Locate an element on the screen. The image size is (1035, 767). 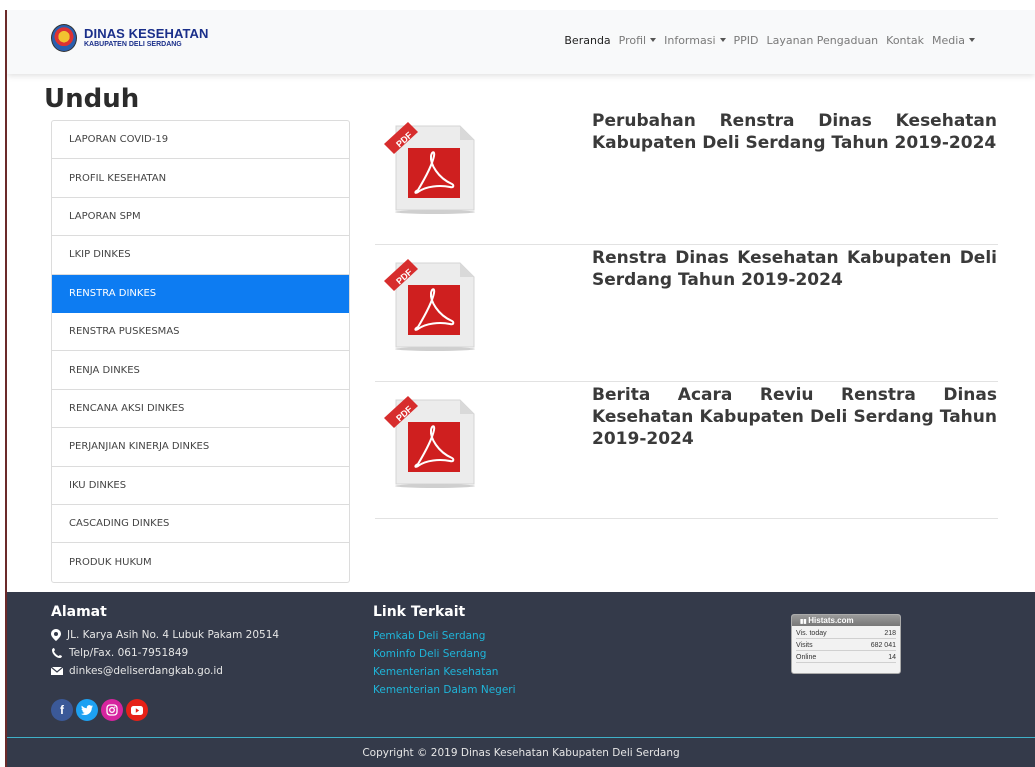
footer-address-title: Alamat is located at coordinates (79, 612).